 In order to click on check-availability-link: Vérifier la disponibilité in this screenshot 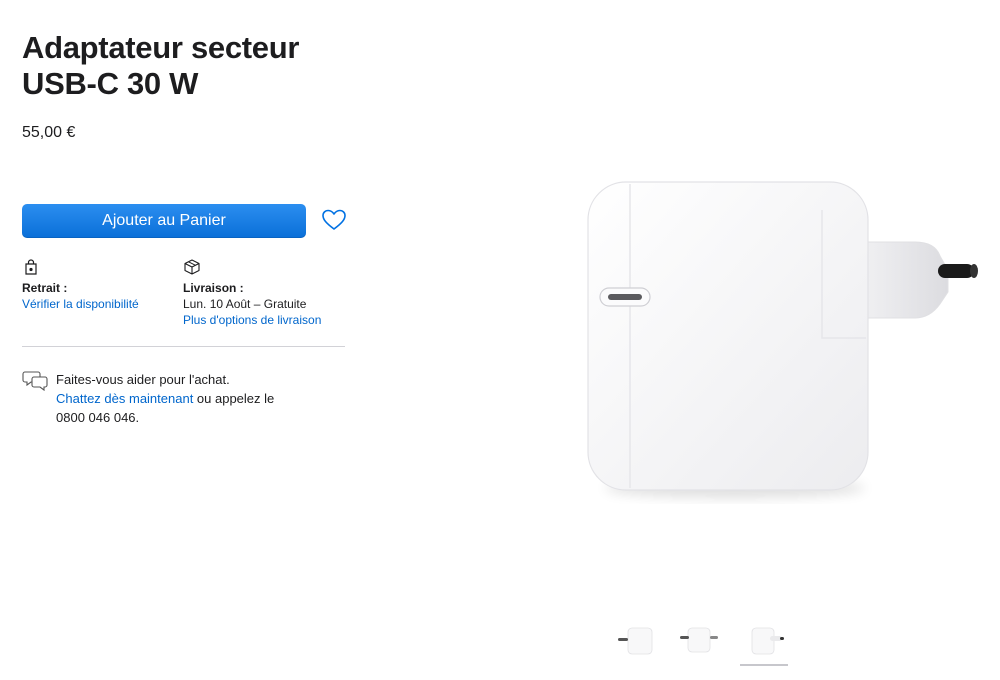, I will do `click(80, 304)`.